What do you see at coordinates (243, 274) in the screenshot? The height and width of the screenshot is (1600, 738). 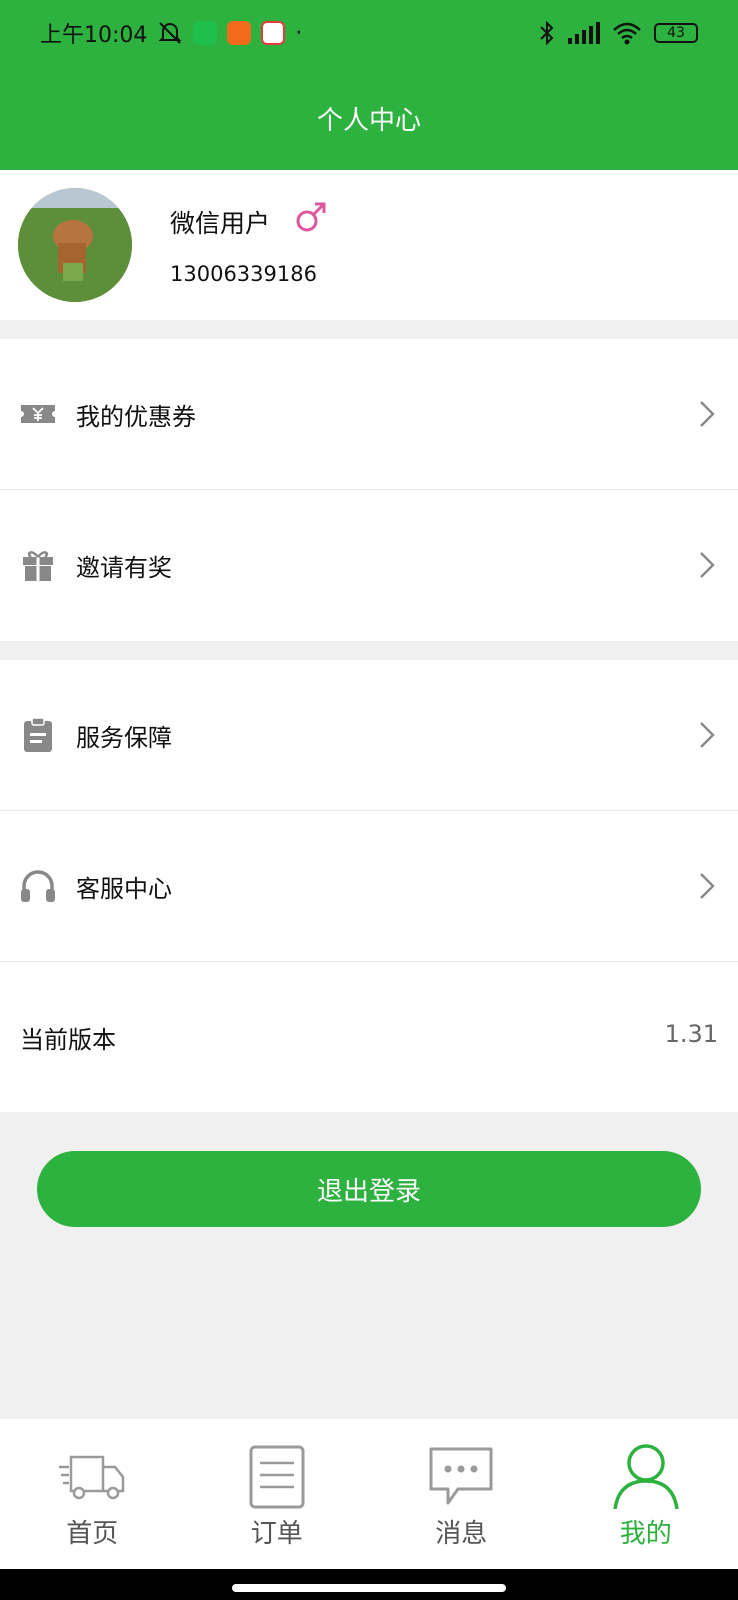 I see `user-phone: 13006339186` at bounding box center [243, 274].